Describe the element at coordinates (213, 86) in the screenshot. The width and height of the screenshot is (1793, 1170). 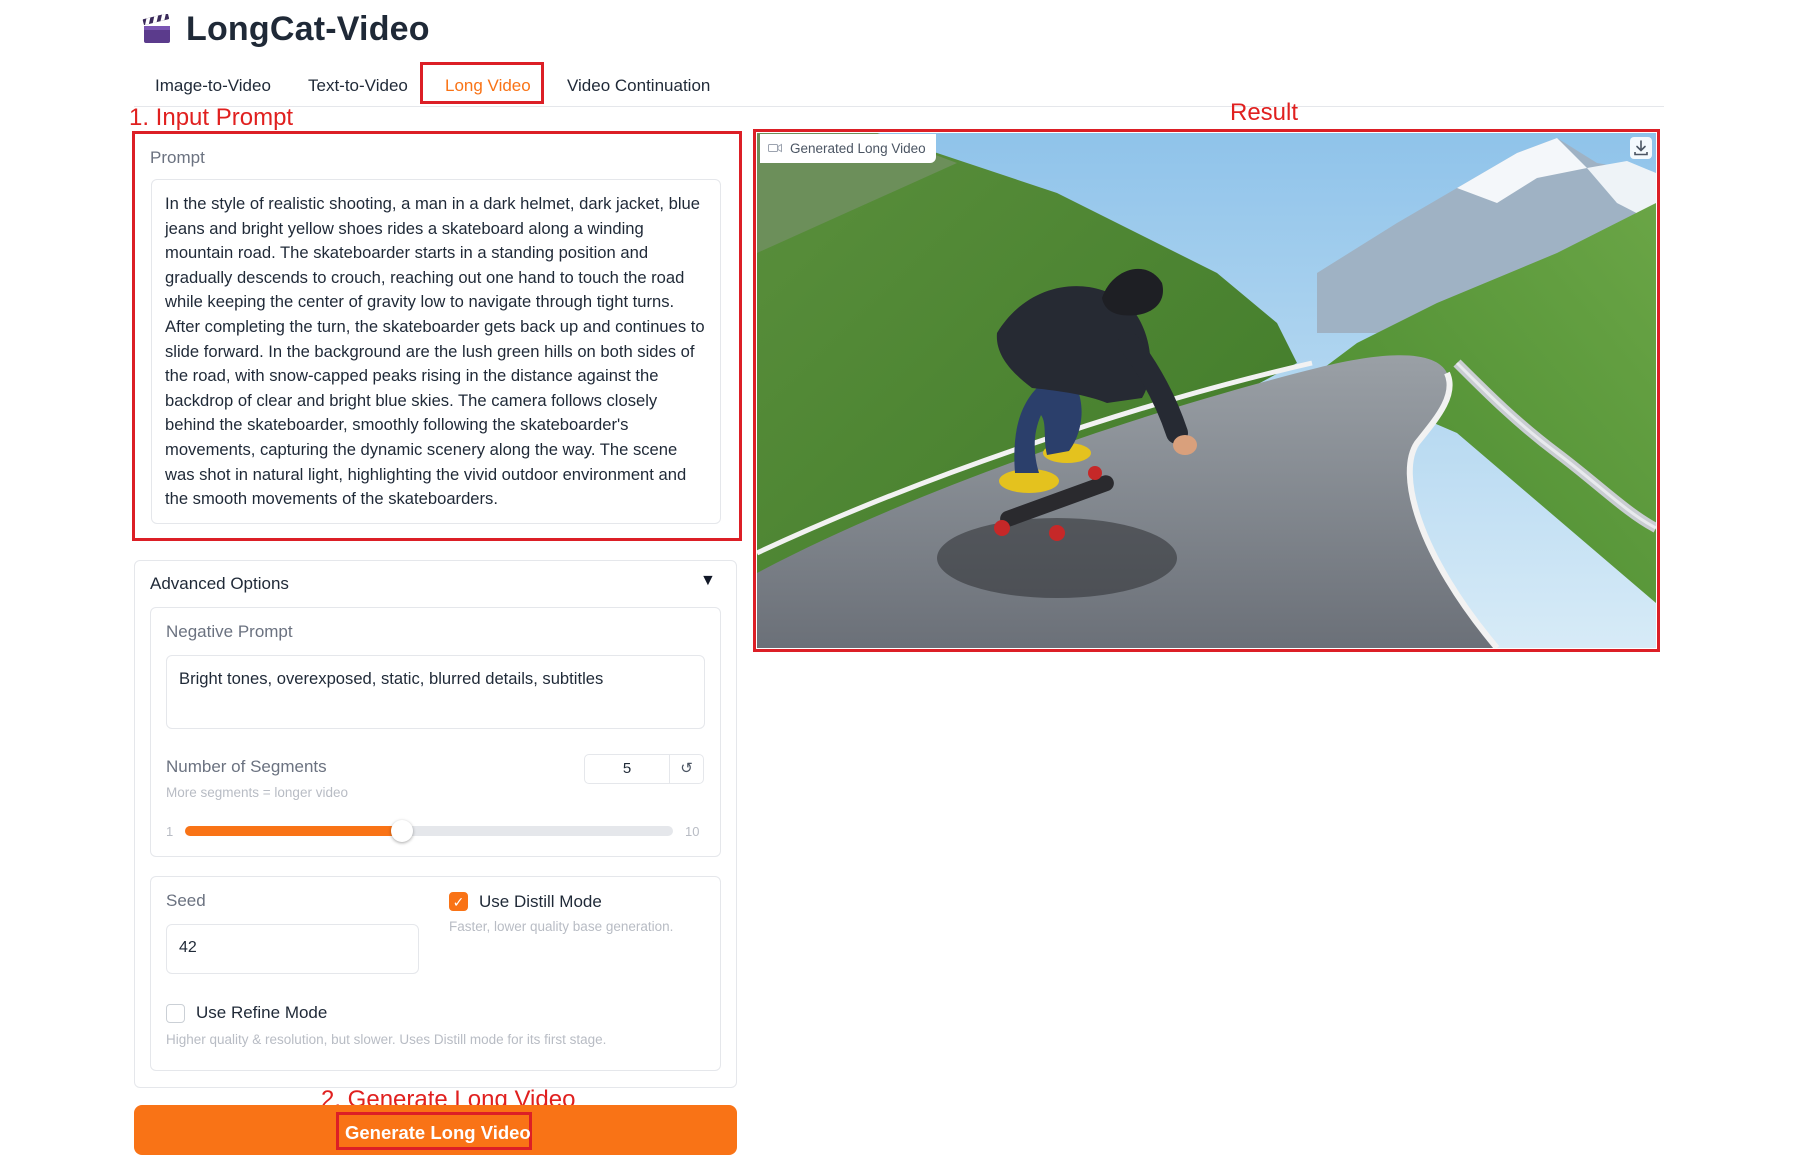
I see `tab-image-to-video: Image-to-Video` at that location.